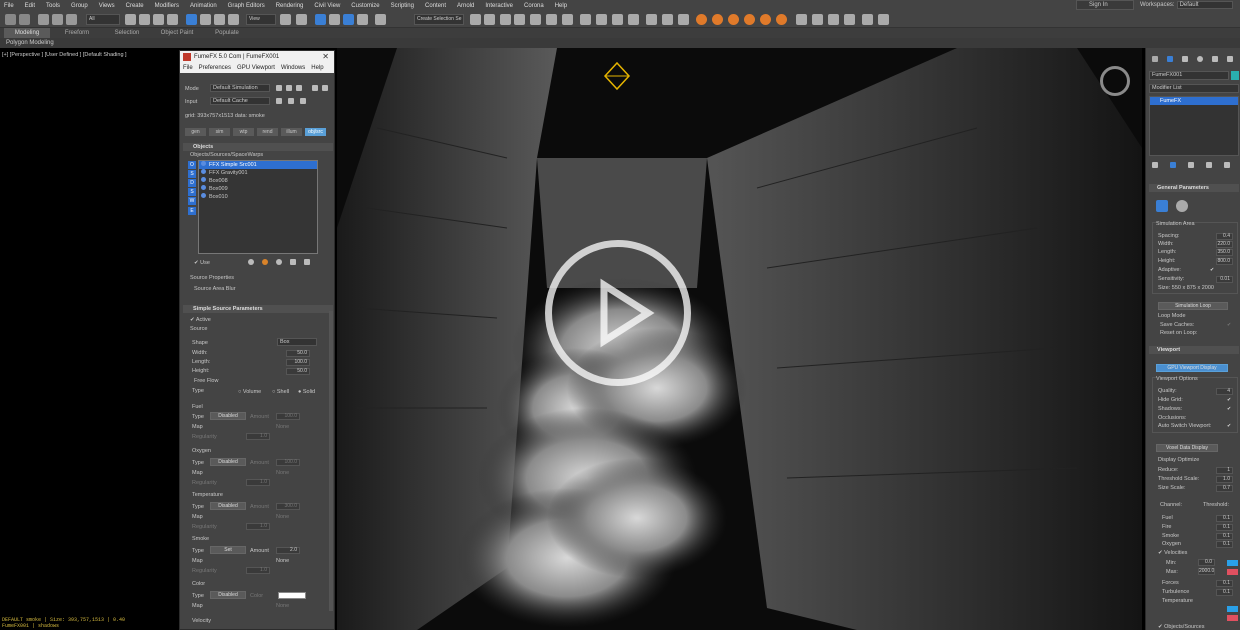  What do you see at coordinates (258, 526) in the screenshot?
I see `temp-regularity-field: 1.0` at bounding box center [258, 526].